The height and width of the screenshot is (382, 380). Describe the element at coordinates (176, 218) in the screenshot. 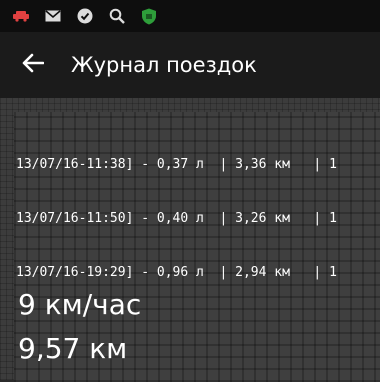

I see `log-line: 13/07/16-11:50] - 0,40 л | 3,26 км | 1` at that location.